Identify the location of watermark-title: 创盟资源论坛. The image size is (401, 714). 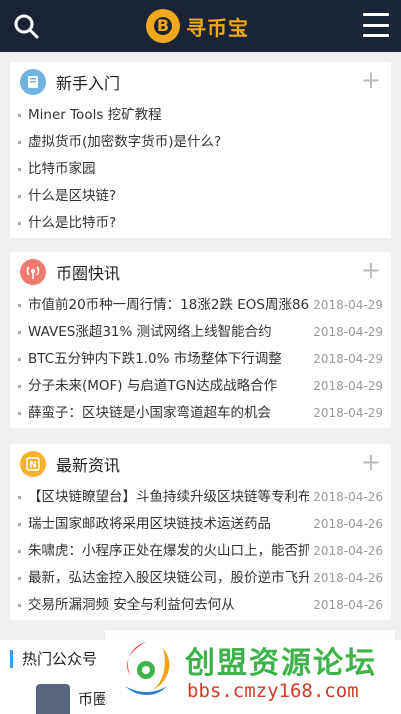
(281, 663).